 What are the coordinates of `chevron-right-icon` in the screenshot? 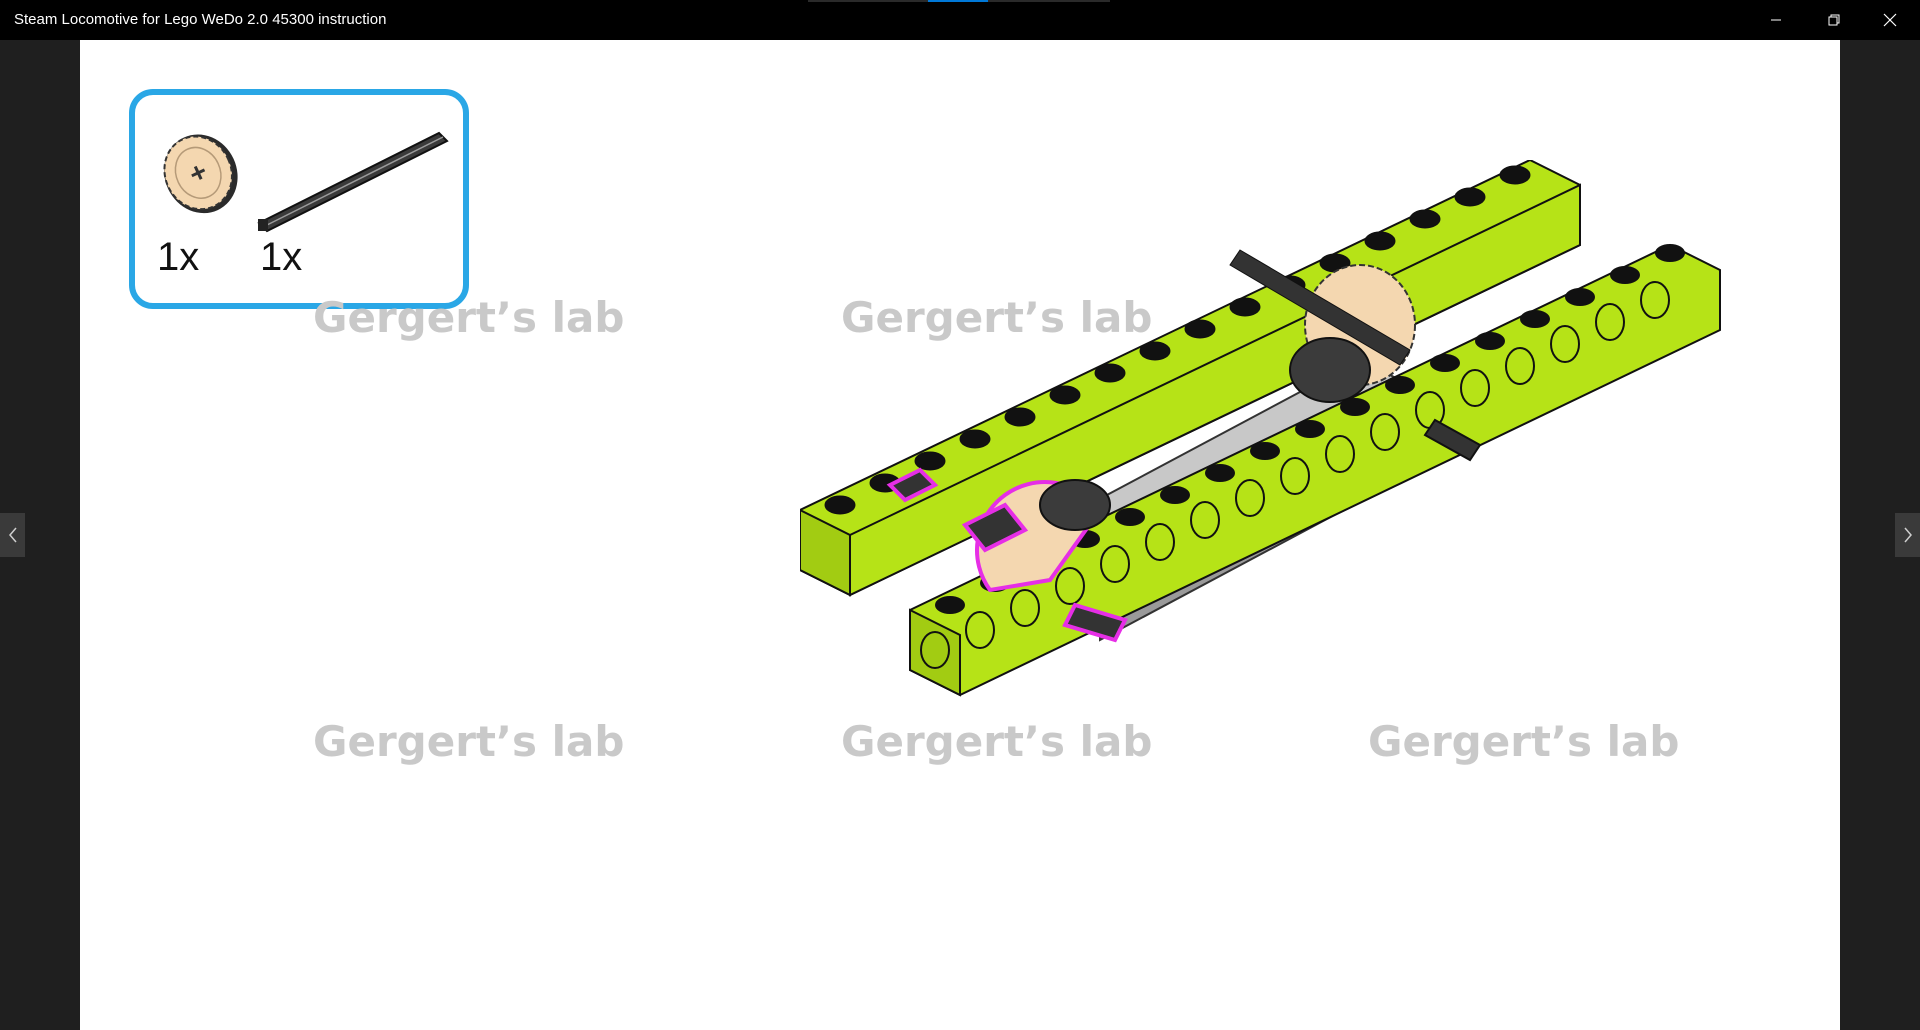 It's located at (1907, 535).